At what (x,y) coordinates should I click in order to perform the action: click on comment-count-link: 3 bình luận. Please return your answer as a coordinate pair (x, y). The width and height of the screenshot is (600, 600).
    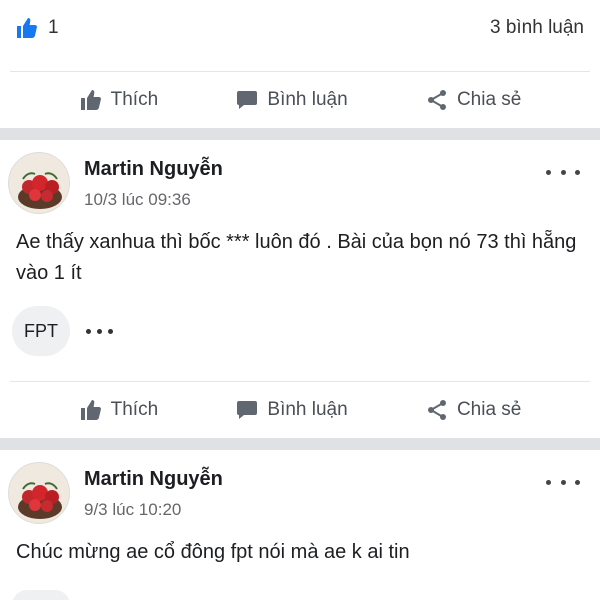
    Looking at the image, I should click on (537, 28).